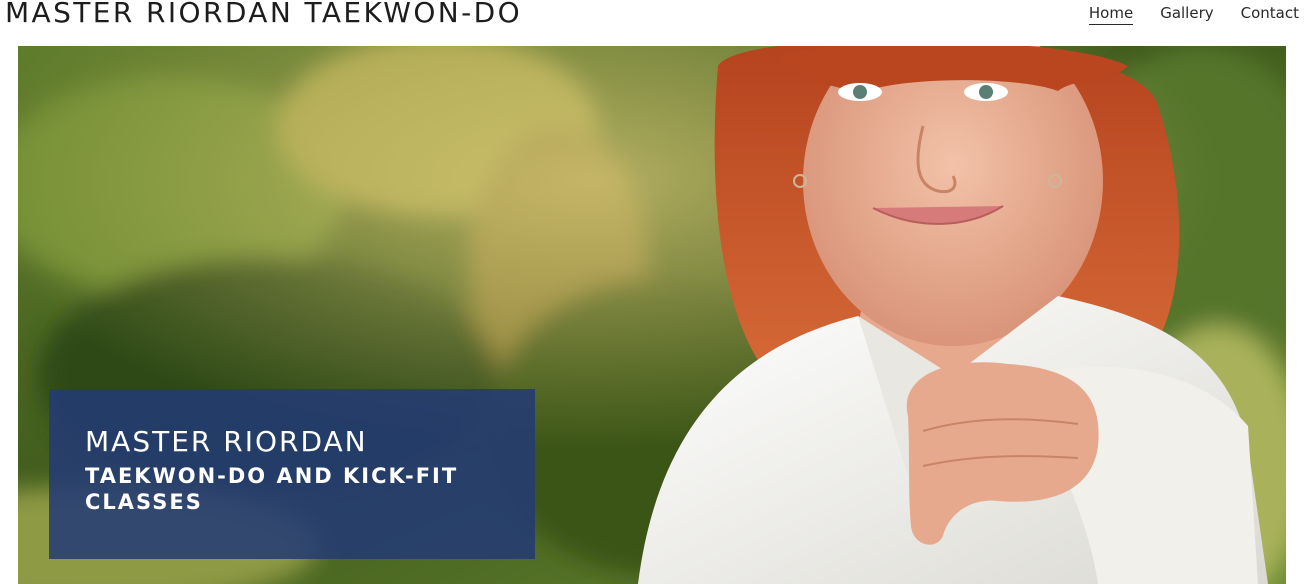 This screenshot has width=1312, height=584. Describe the element at coordinates (1270, 14) in the screenshot. I see `nav-contact-link: Contact` at that location.